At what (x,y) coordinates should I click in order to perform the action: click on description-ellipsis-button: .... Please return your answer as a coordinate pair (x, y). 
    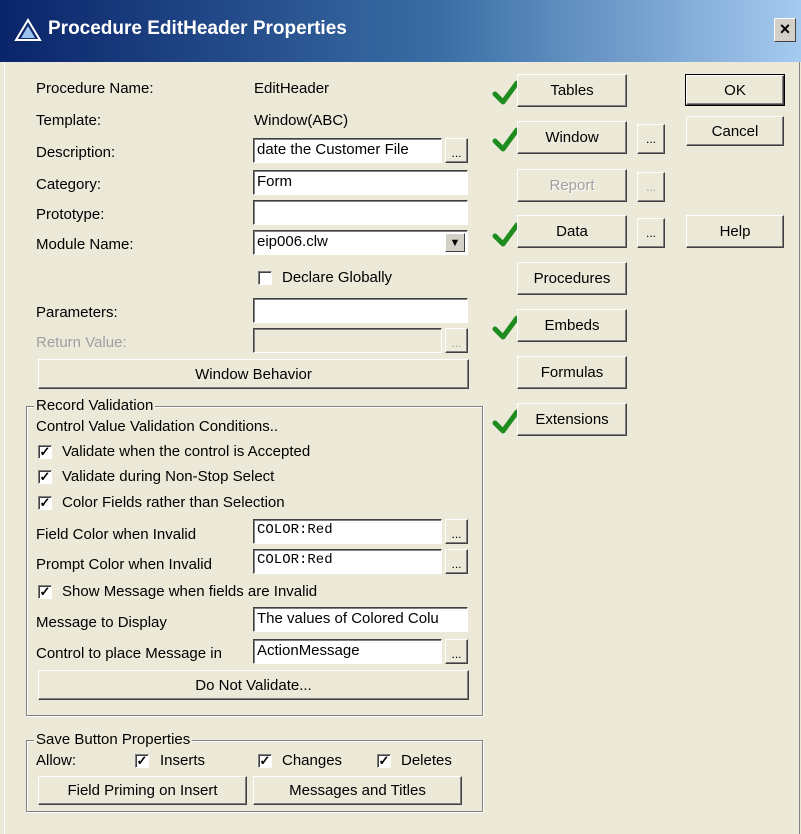
    Looking at the image, I should click on (456, 150).